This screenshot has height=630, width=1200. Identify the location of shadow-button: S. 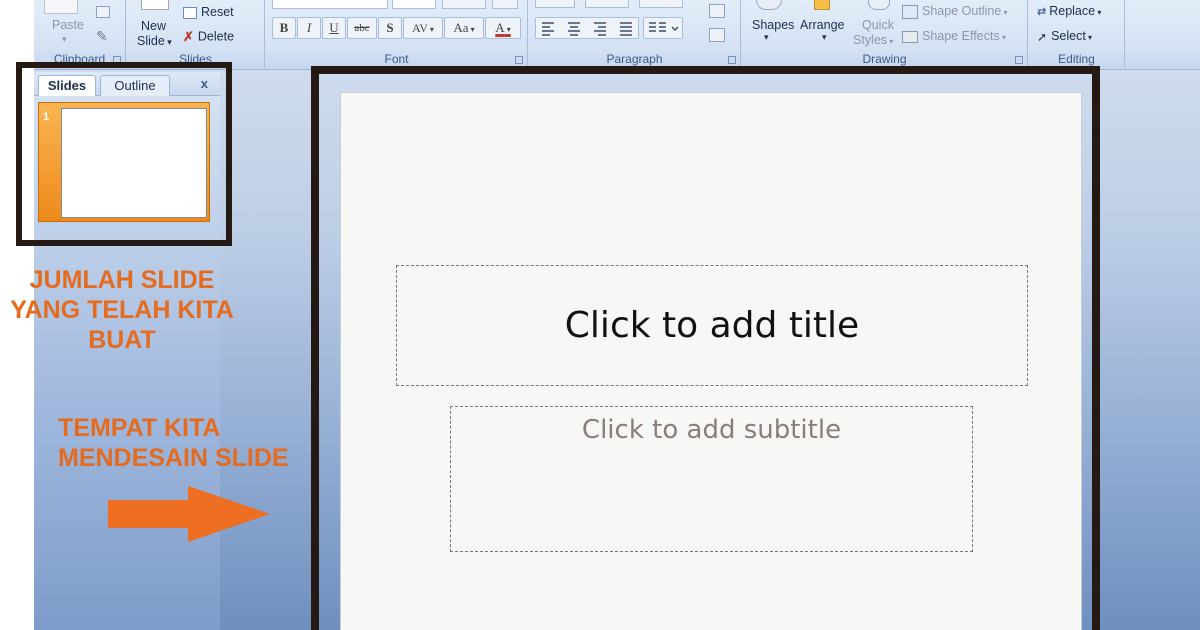
(390, 28).